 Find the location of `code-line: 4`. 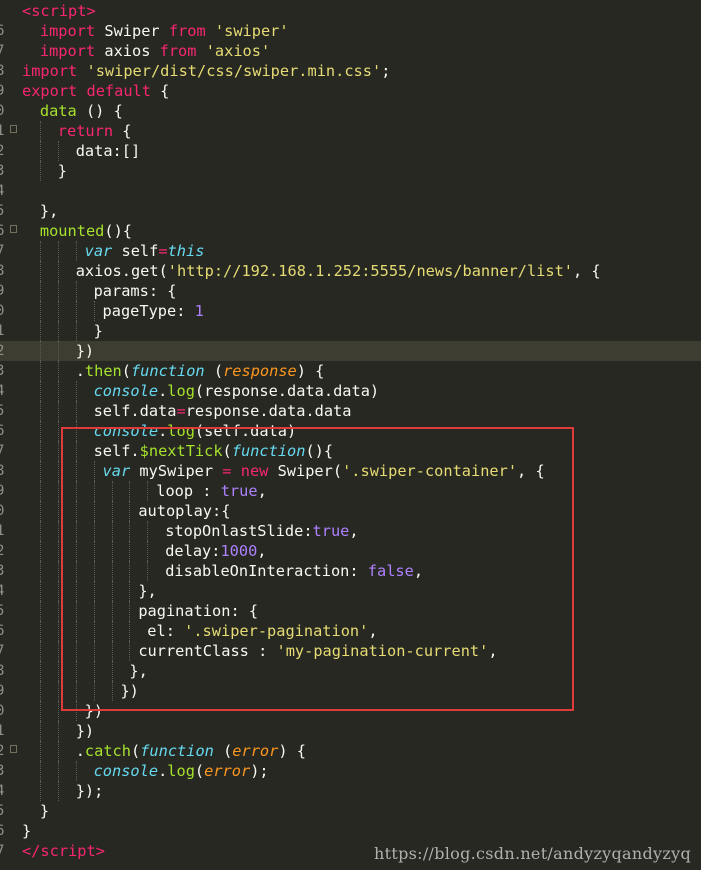

code-line: 4 is located at coordinates (350, 191).